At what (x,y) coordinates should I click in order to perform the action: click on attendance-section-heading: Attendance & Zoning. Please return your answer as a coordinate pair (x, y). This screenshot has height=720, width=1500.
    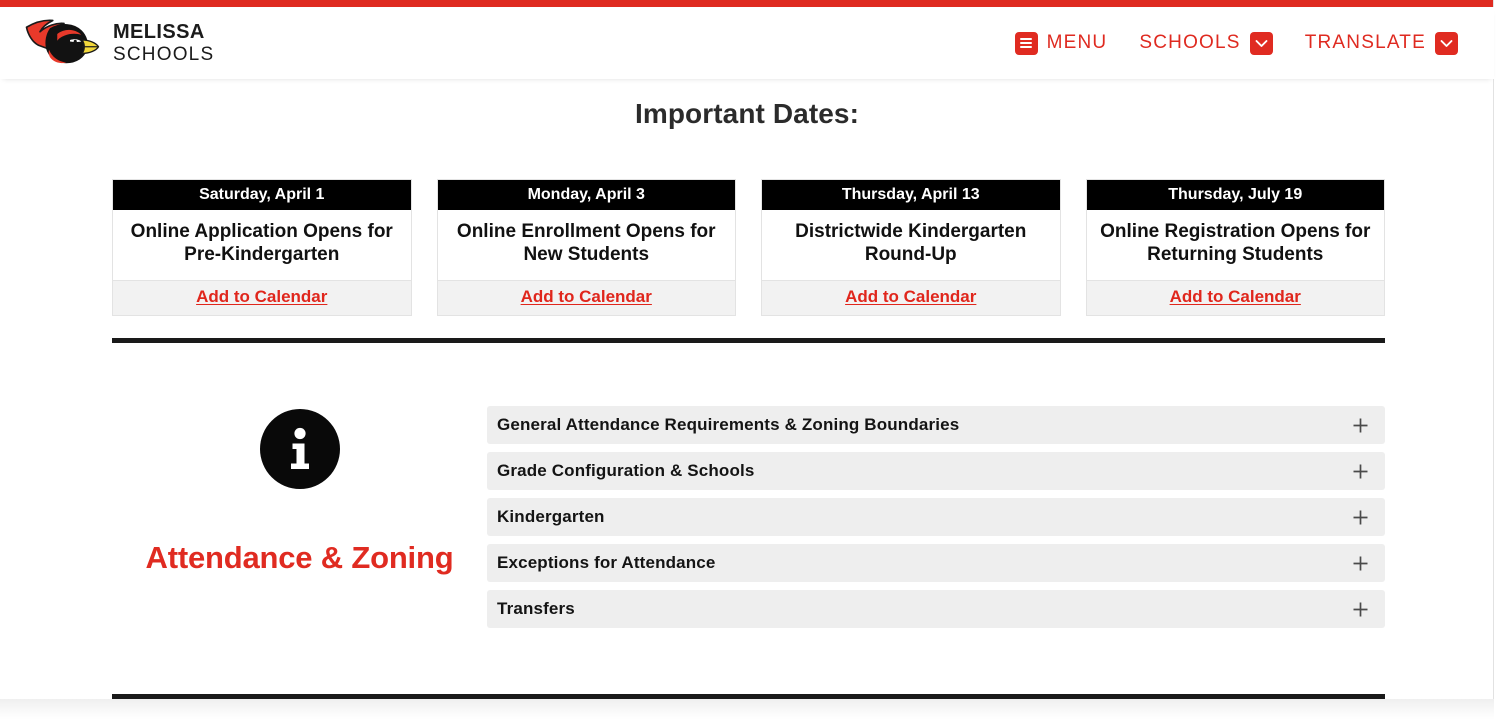
    Looking at the image, I should click on (299, 557).